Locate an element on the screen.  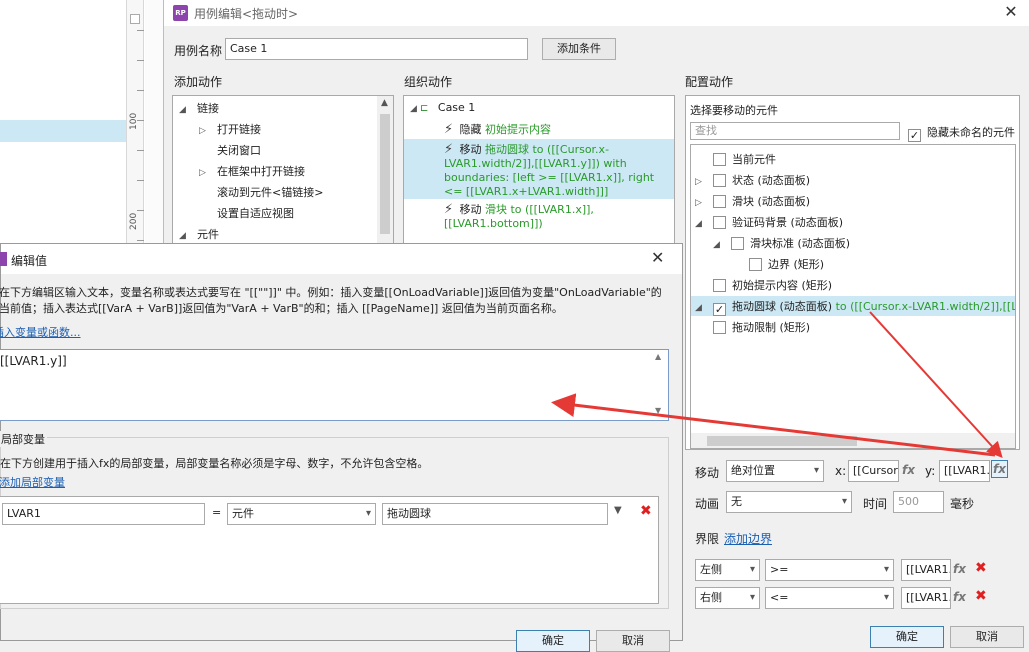
bound-operator-select: <= is located at coordinates (829, 598).